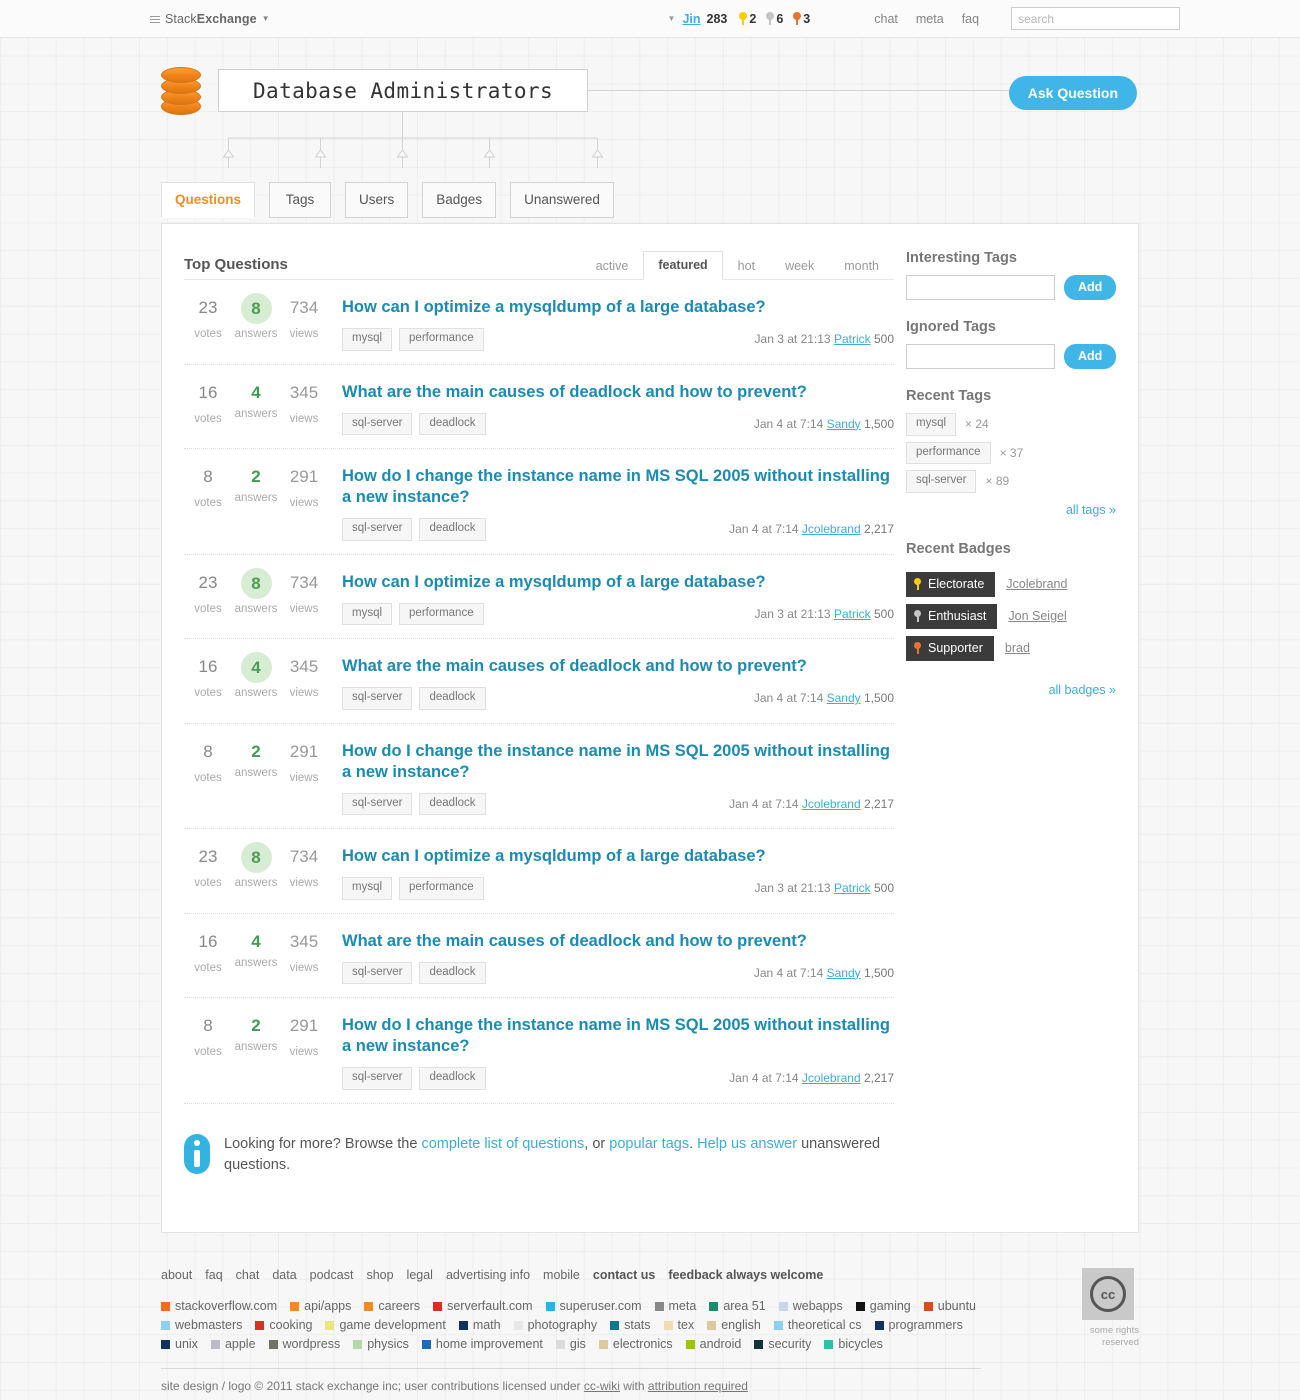 This screenshot has height=1400, width=1300. Describe the element at coordinates (332, 1275) in the screenshot. I see `footer-link: podcast` at that location.